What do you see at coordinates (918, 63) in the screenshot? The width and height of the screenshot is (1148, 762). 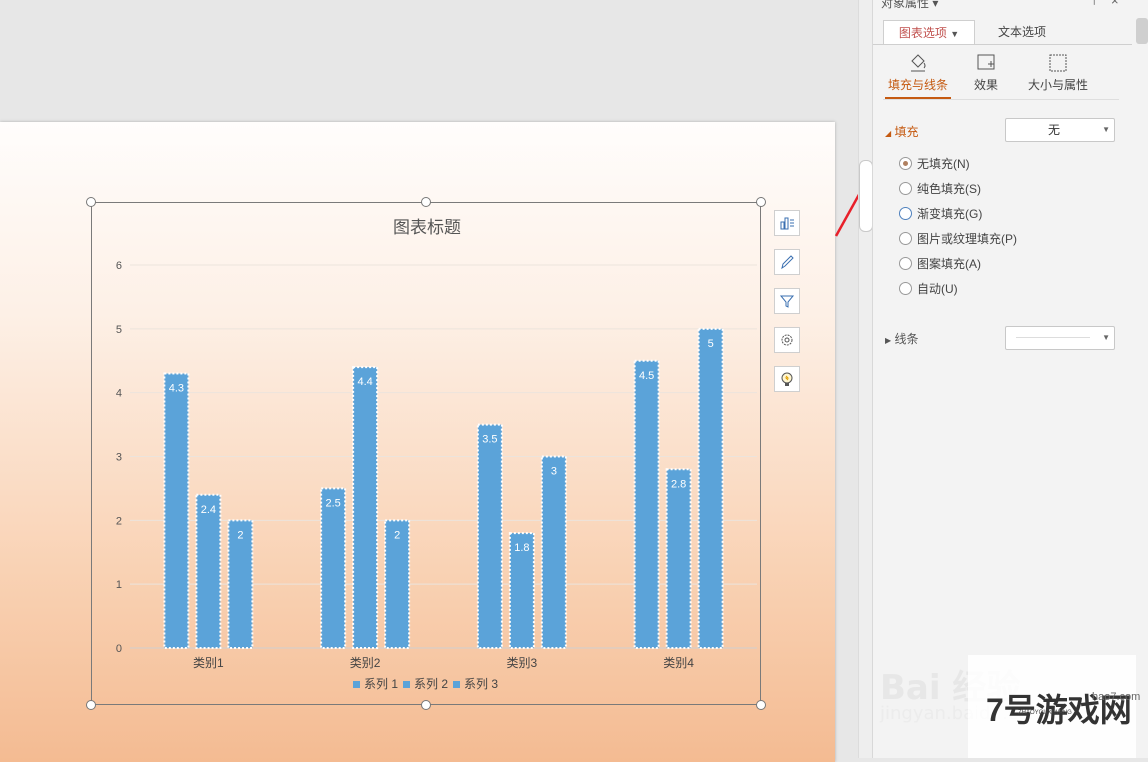 I see `fill-bucket-icon` at bounding box center [918, 63].